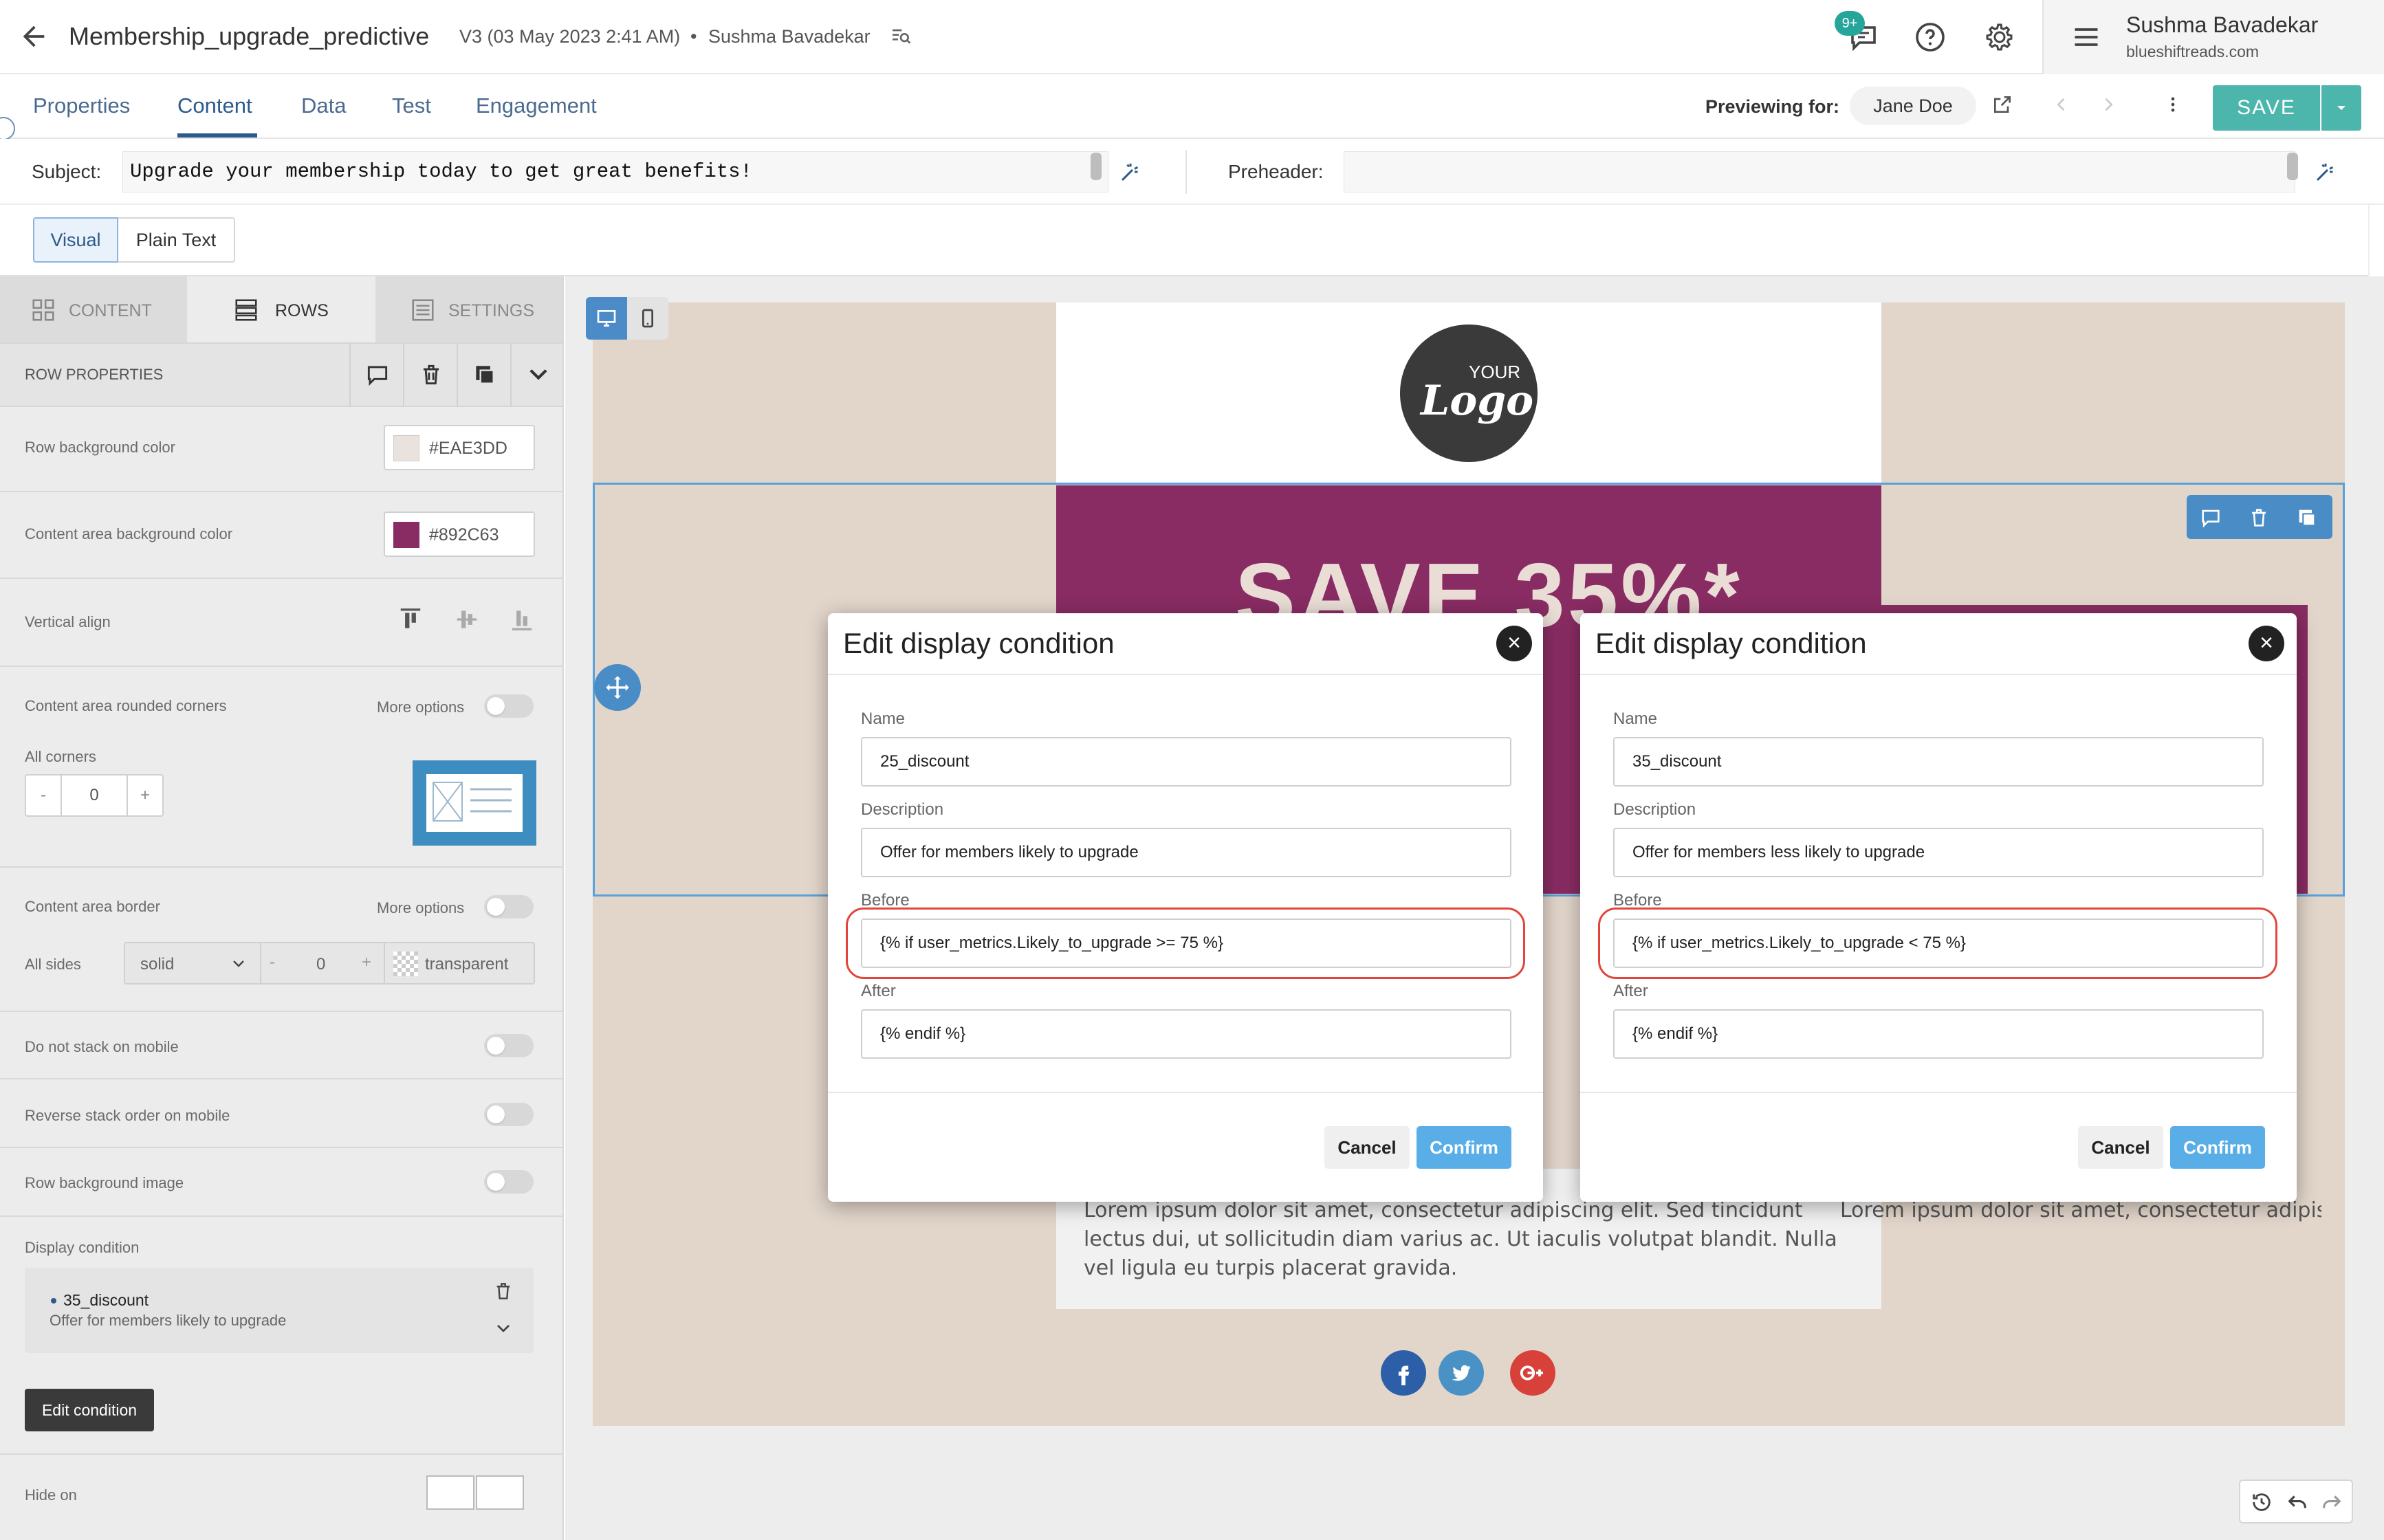 The image size is (2384, 1540). What do you see at coordinates (376, 374) in the screenshot?
I see `comment-icon` at bounding box center [376, 374].